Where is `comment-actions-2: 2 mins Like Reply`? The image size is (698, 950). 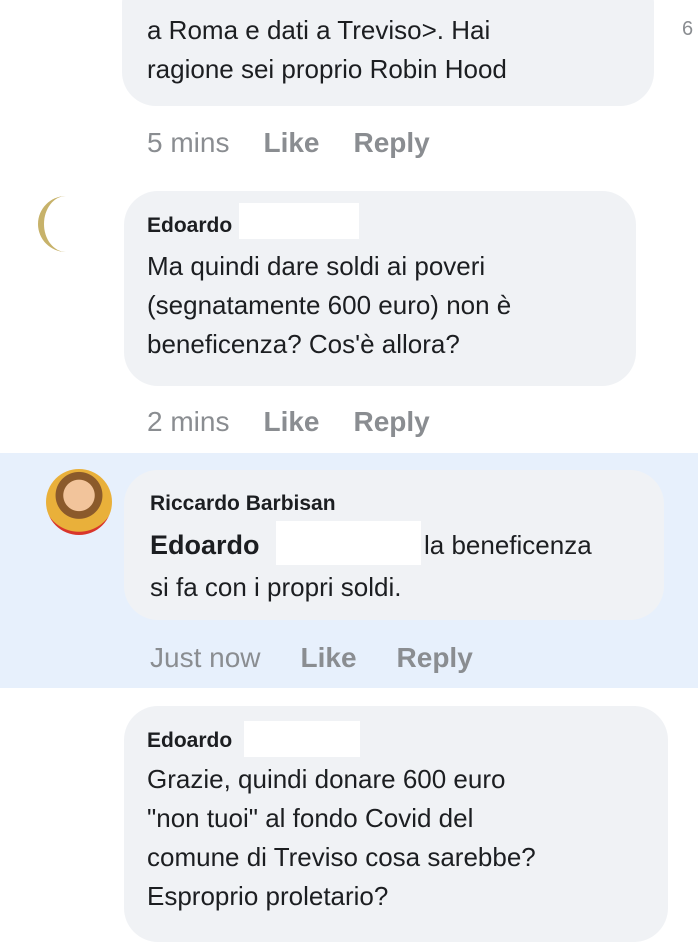 comment-actions-2: 2 mins Like Reply is located at coordinates (288, 422).